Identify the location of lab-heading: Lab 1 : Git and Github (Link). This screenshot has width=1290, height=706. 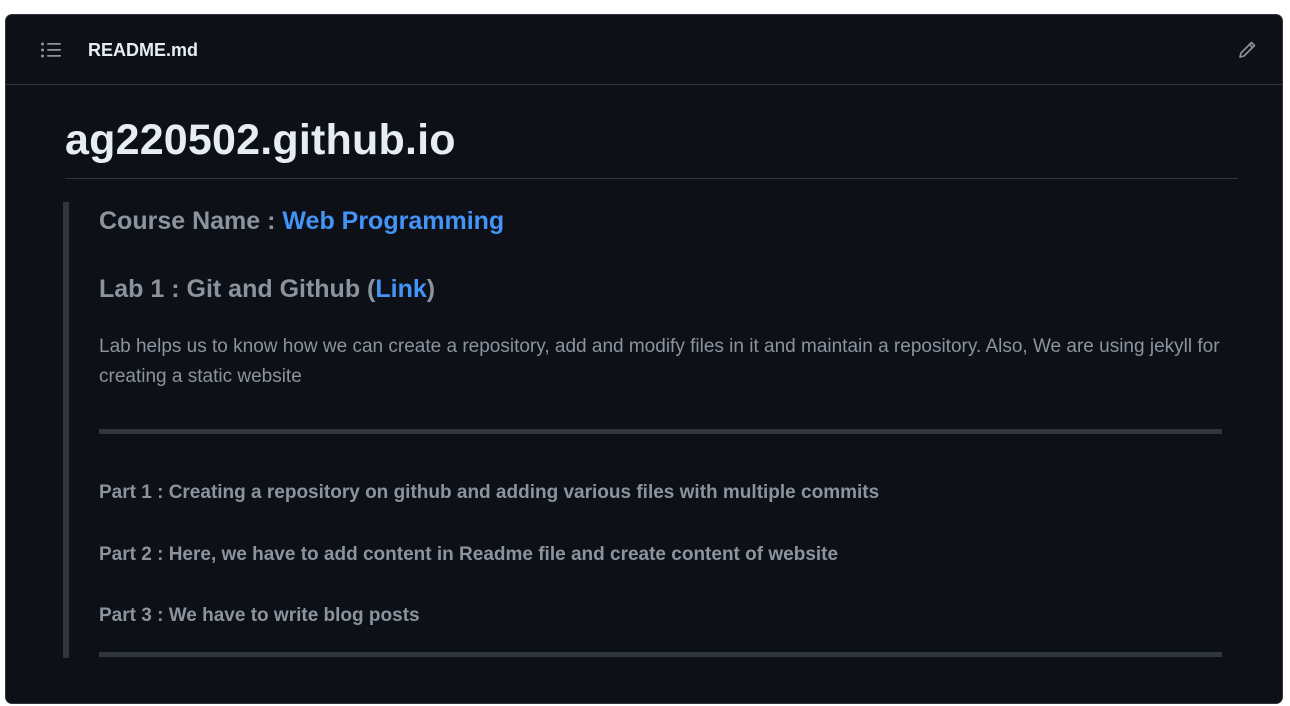
(267, 289).